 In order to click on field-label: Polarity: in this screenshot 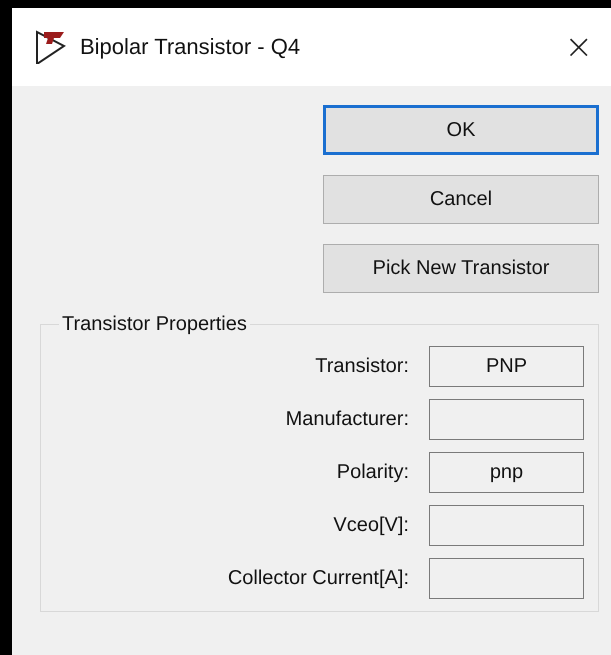, I will do `click(372, 472)`.